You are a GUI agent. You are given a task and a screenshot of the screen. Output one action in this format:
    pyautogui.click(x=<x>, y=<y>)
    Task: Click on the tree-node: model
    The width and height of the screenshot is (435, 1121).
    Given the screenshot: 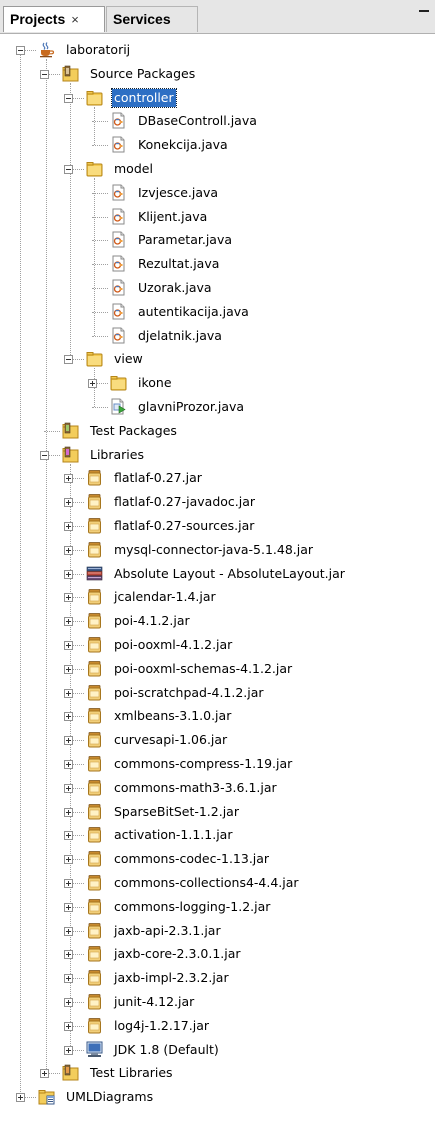 What is the action you would take?
    pyautogui.click(x=217, y=169)
    